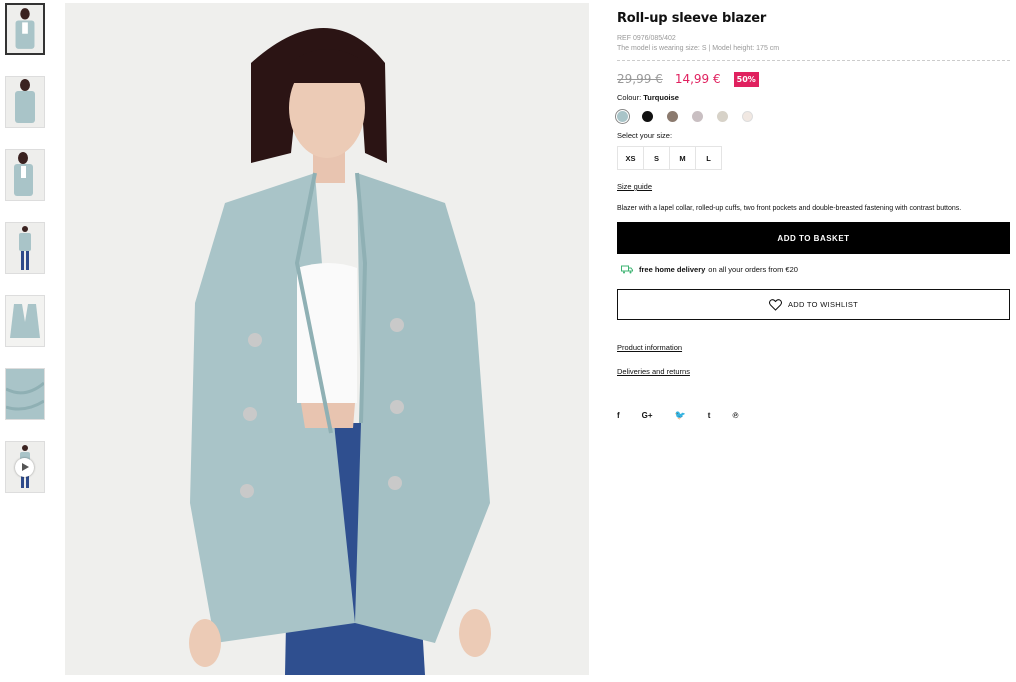  I want to click on size-option-s: S, so click(656, 158).